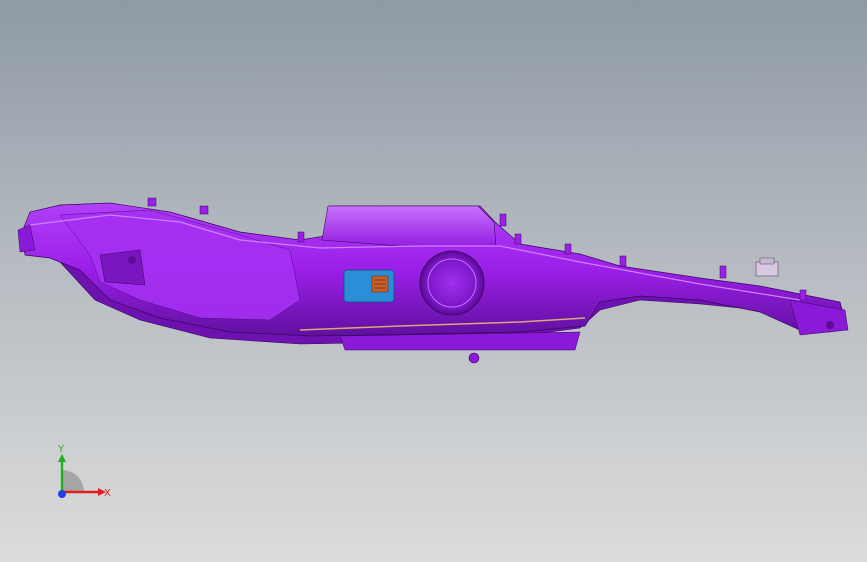 This screenshot has height=562, width=867. I want to click on z-axis-dot-icon, so click(62, 494).